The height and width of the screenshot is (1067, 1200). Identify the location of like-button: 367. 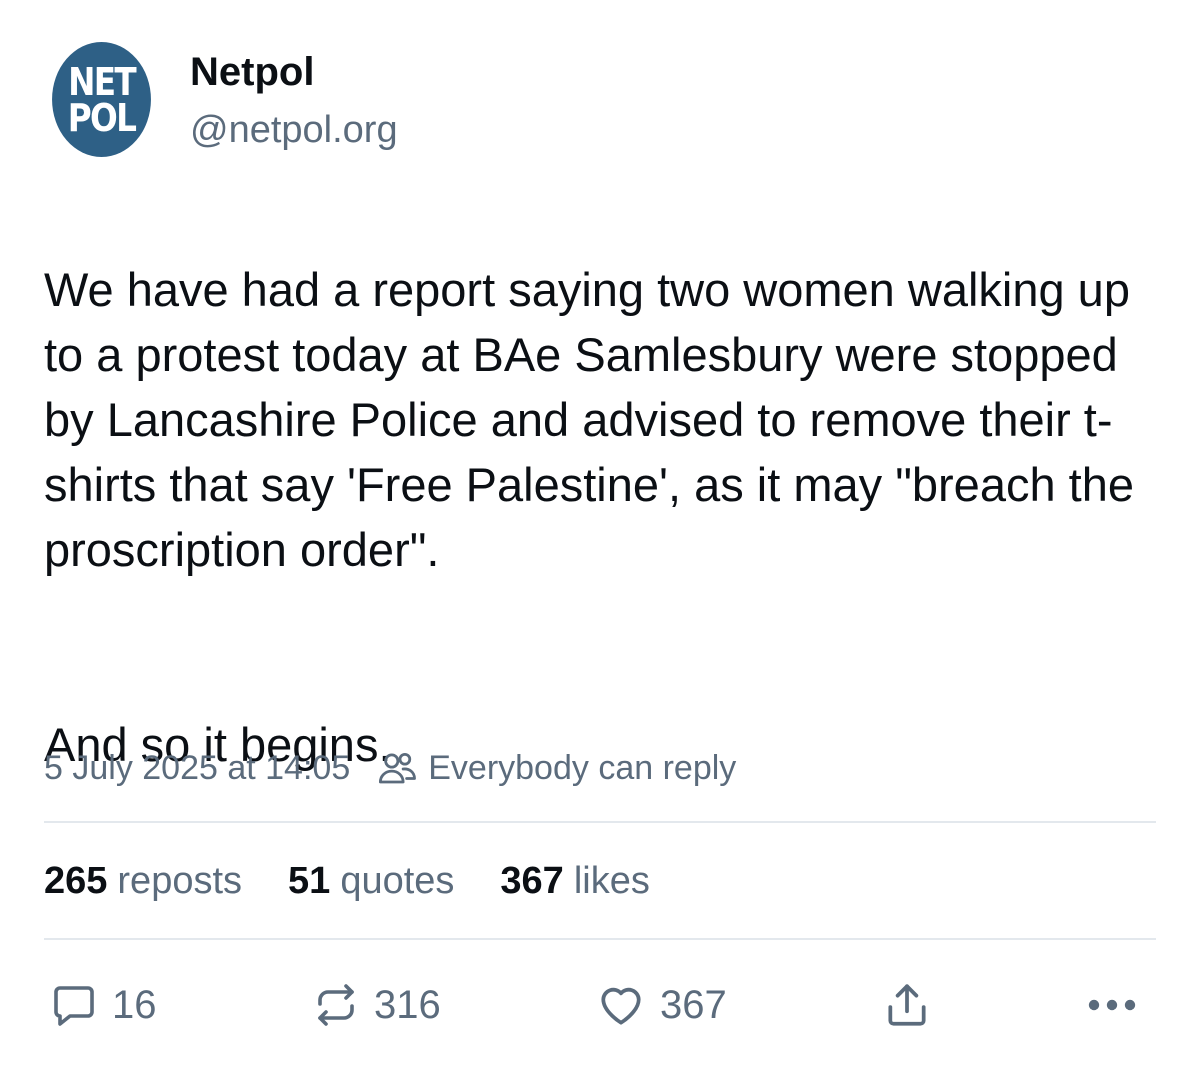
(661, 1005).